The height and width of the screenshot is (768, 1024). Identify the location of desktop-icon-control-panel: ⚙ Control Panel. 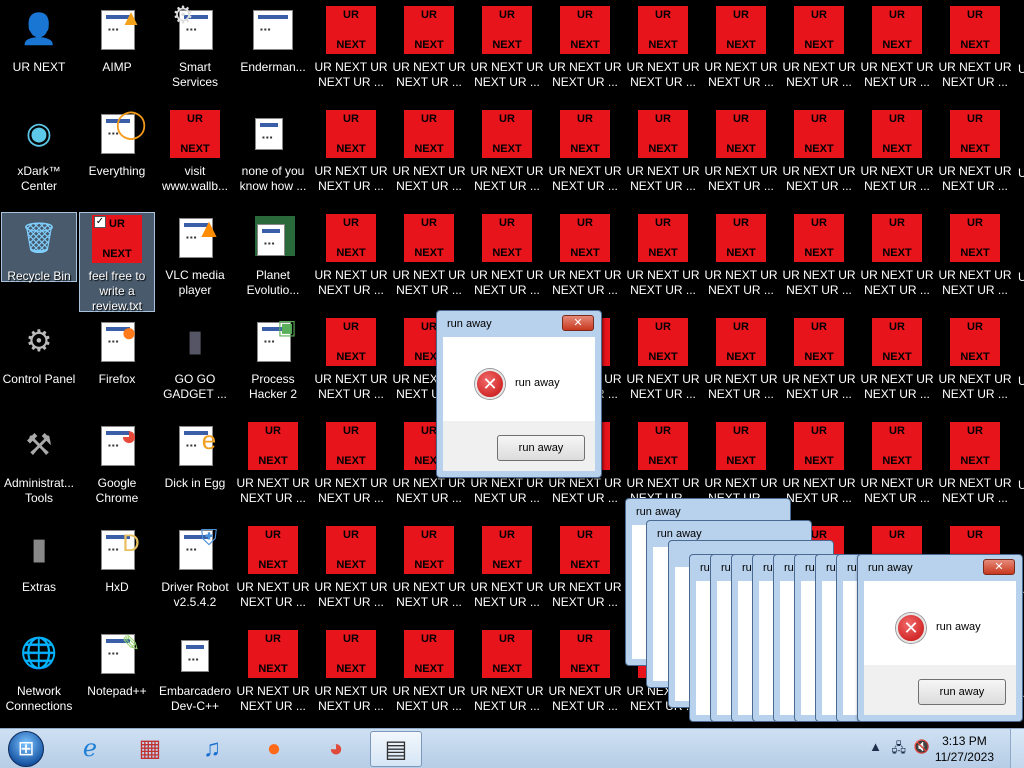
(39, 366).